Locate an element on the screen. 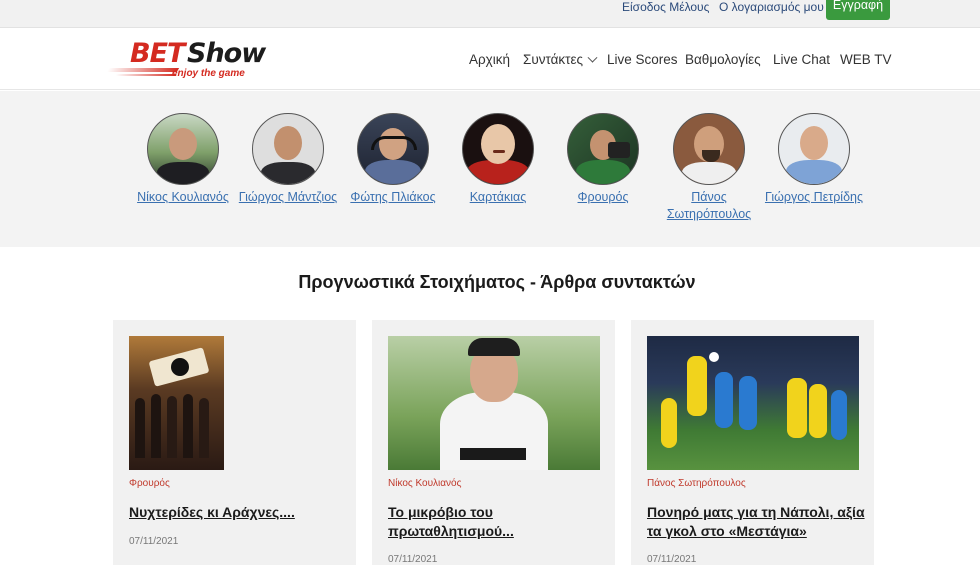 Image resolution: width=980 pixels, height=565 pixels. nav-writers: Συντάκτες is located at coordinates (560, 59).